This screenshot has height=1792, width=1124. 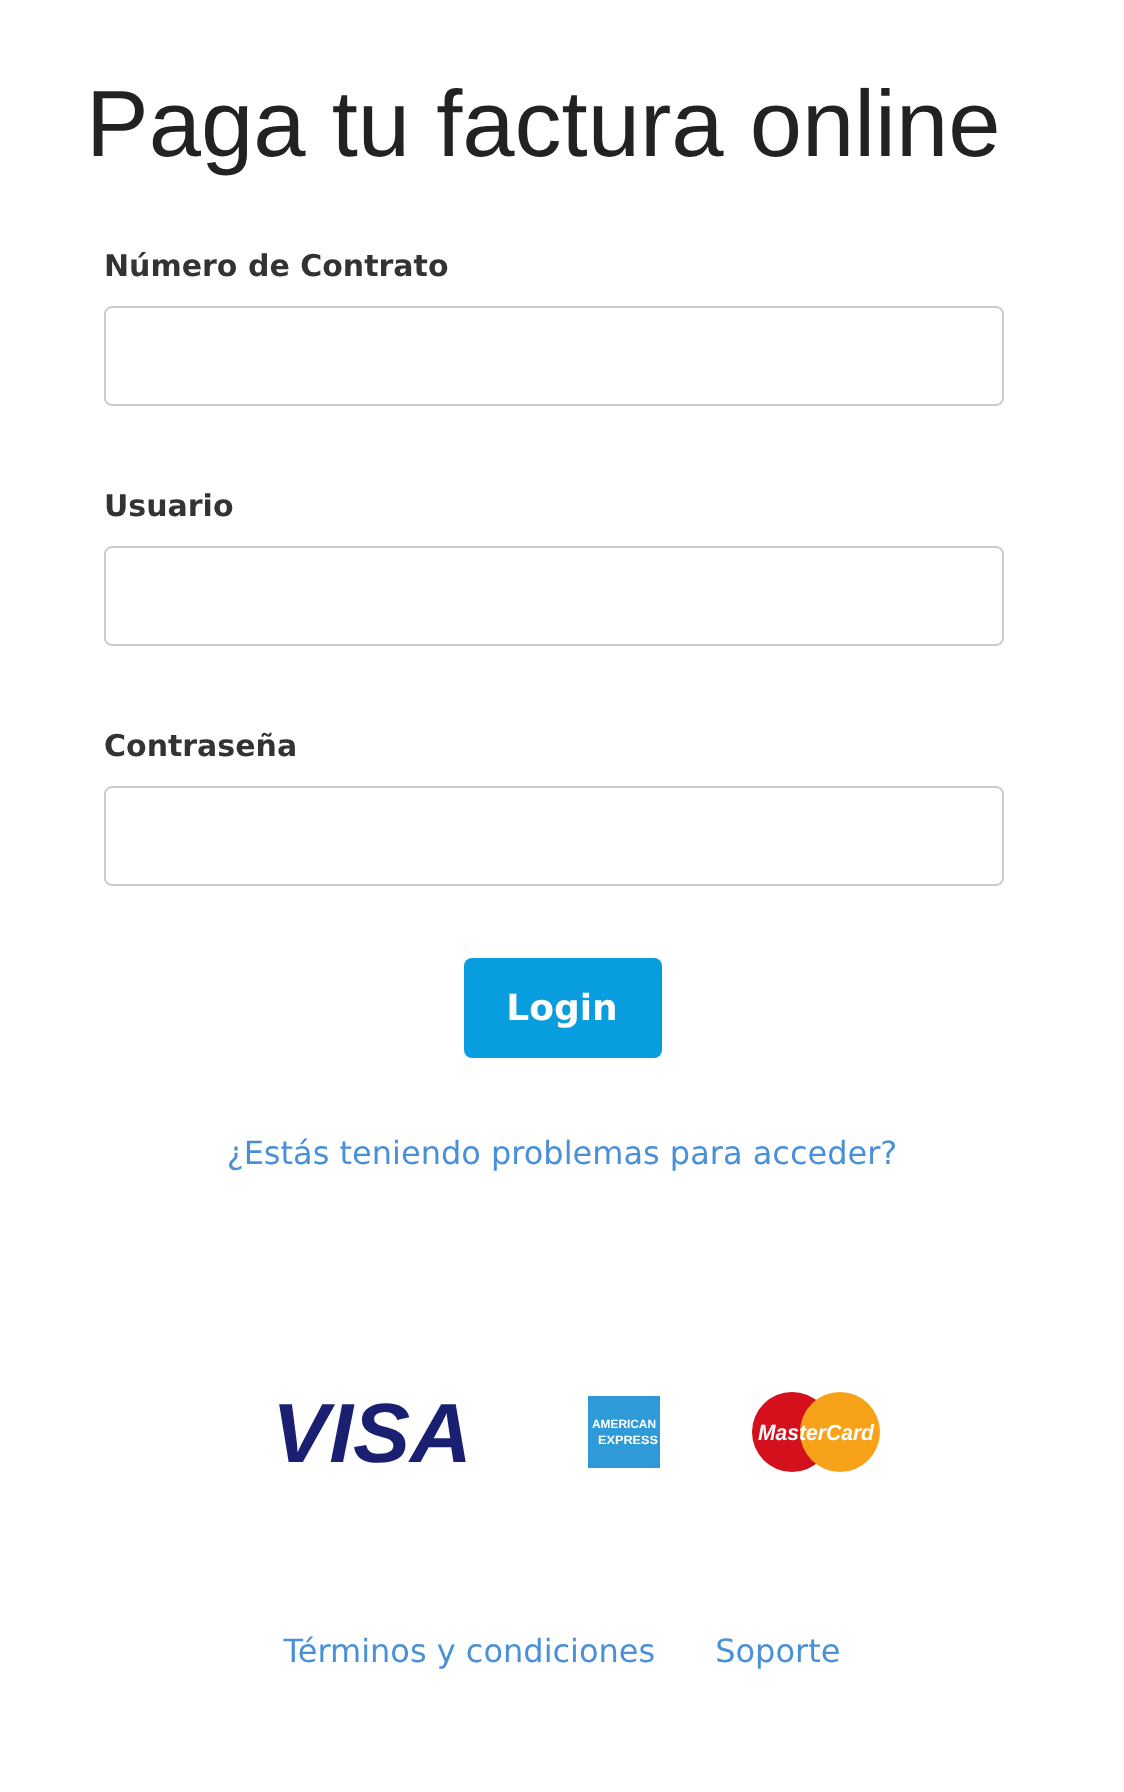 What do you see at coordinates (276, 267) in the screenshot?
I see `field-label: Número de Contrato` at bounding box center [276, 267].